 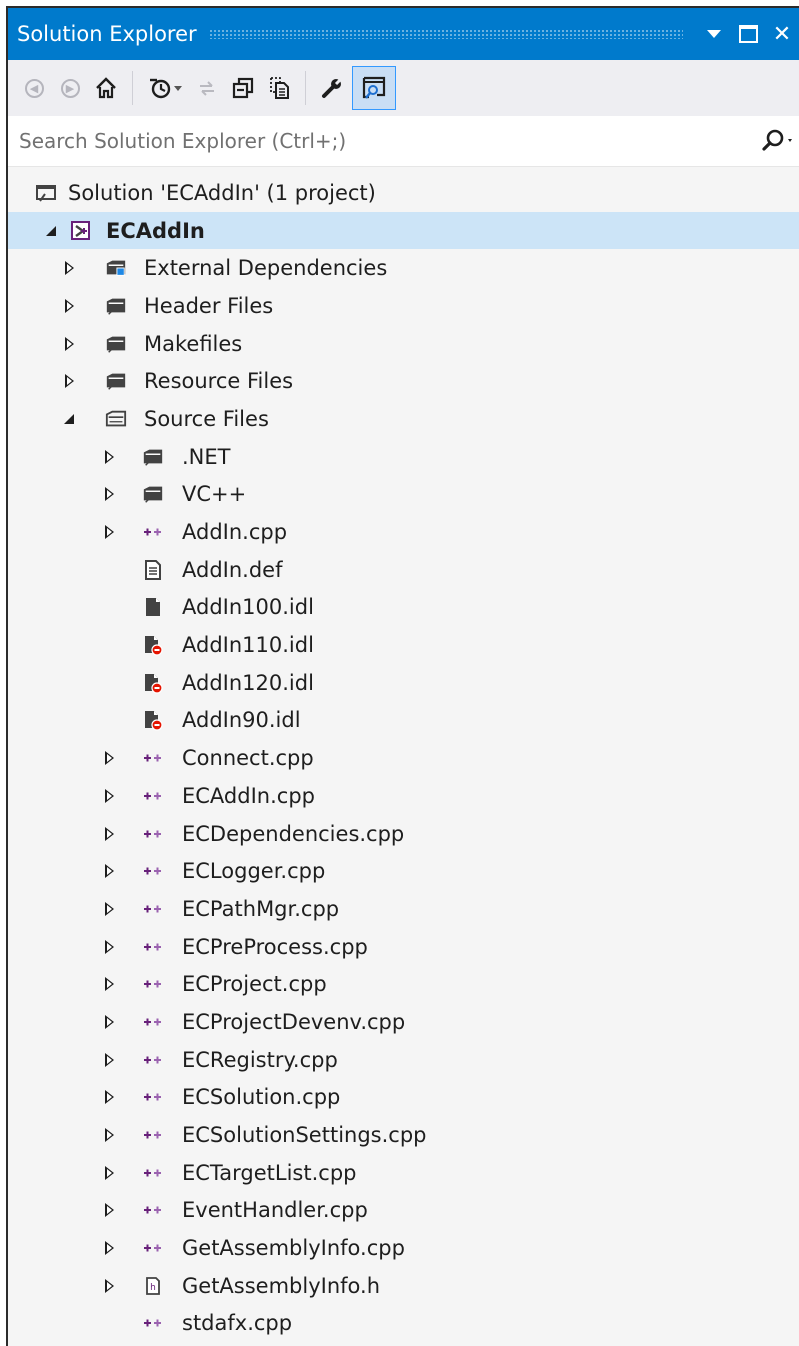 I want to click on tree-item-label: Source Files, so click(x=206, y=418).